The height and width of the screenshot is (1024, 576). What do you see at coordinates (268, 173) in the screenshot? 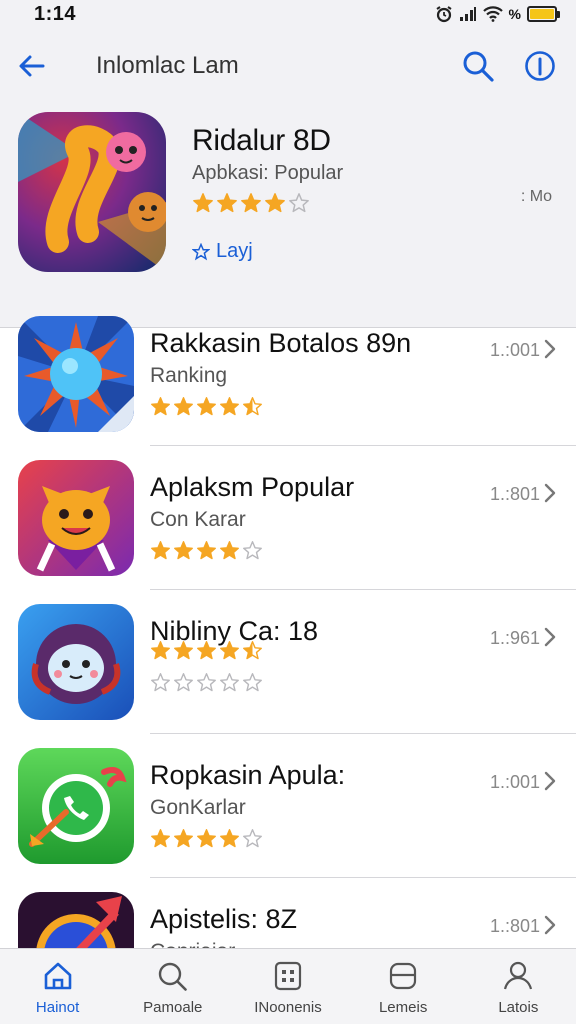
I see `featured-app-subtitle: Apbkasi: Popular` at bounding box center [268, 173].